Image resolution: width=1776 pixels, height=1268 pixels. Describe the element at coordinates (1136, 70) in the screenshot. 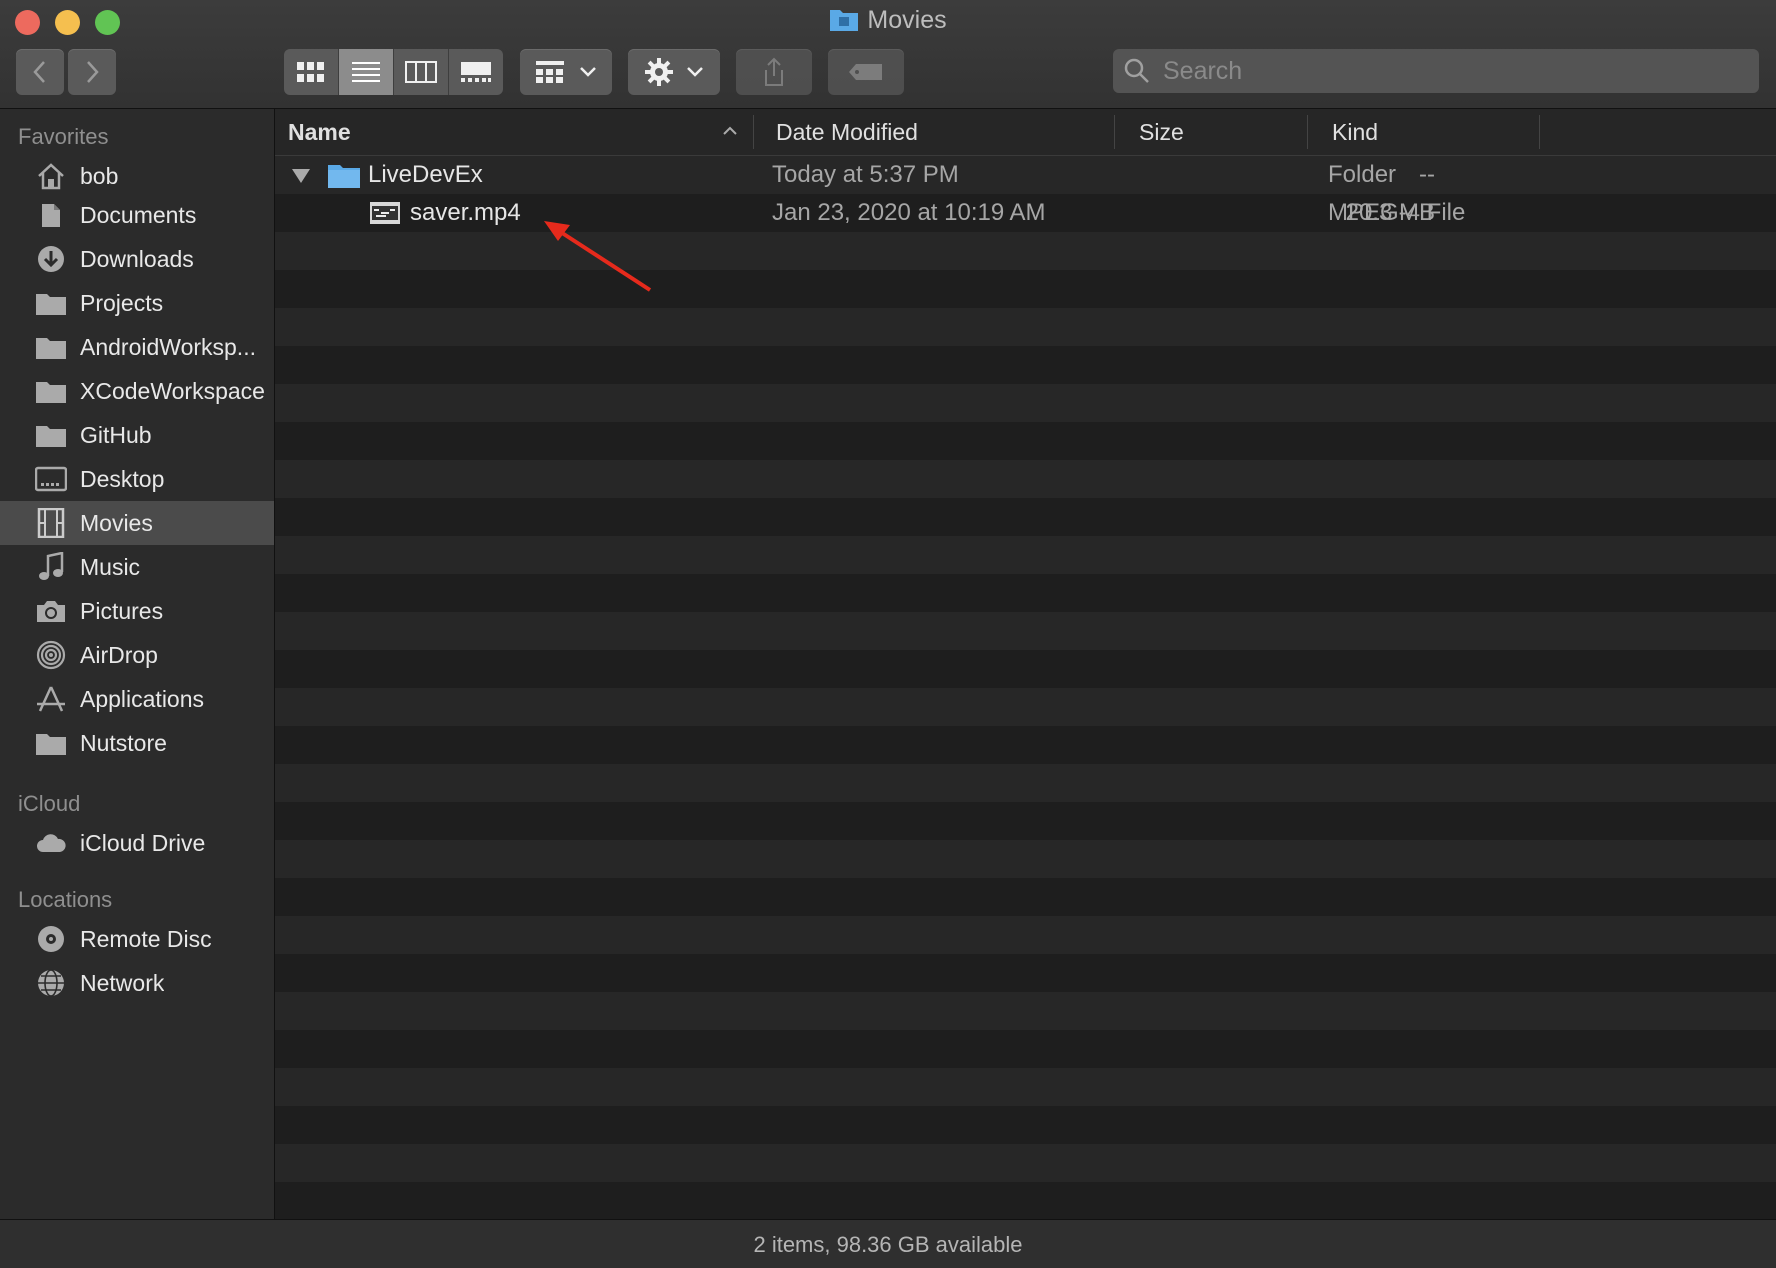

I see `search-icon` at that location.